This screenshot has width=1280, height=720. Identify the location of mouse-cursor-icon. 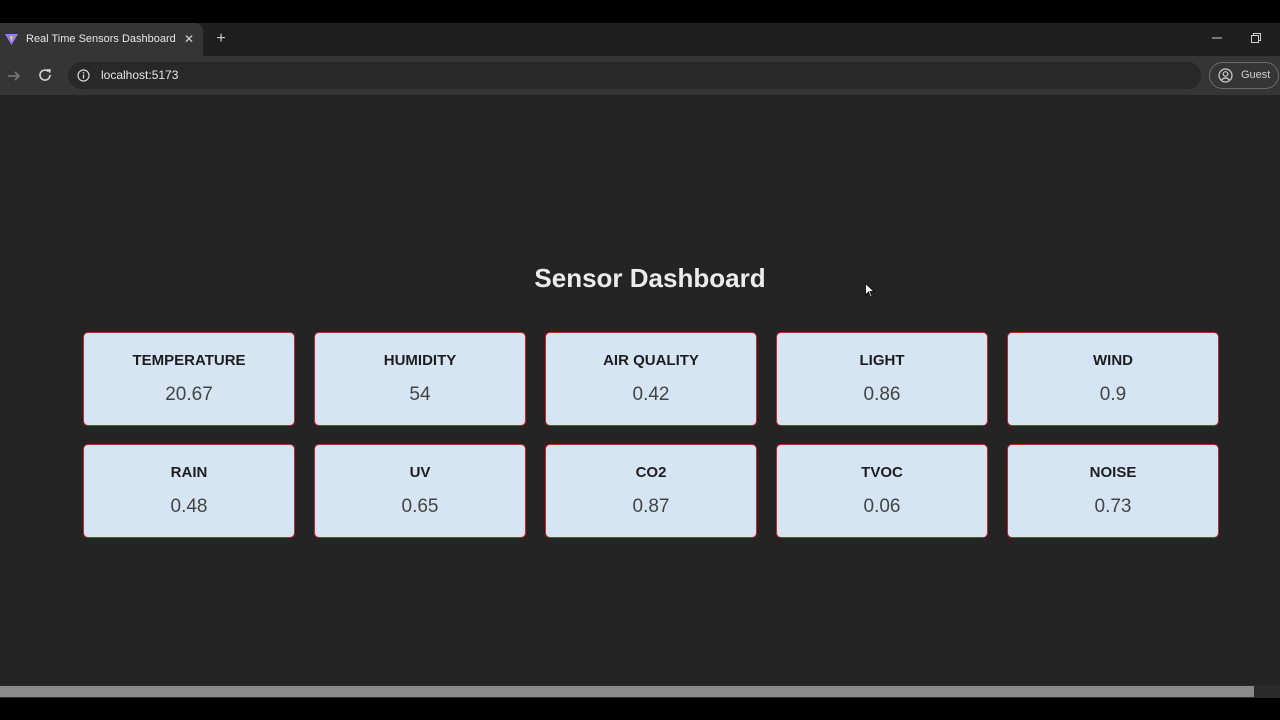
(870, 290).